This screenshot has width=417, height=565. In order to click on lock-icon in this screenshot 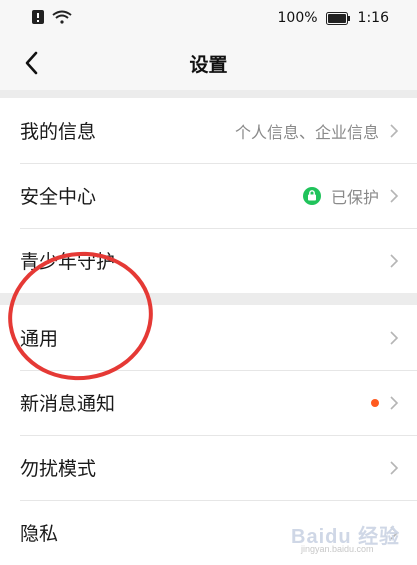, I will do `click(311, 195)`.